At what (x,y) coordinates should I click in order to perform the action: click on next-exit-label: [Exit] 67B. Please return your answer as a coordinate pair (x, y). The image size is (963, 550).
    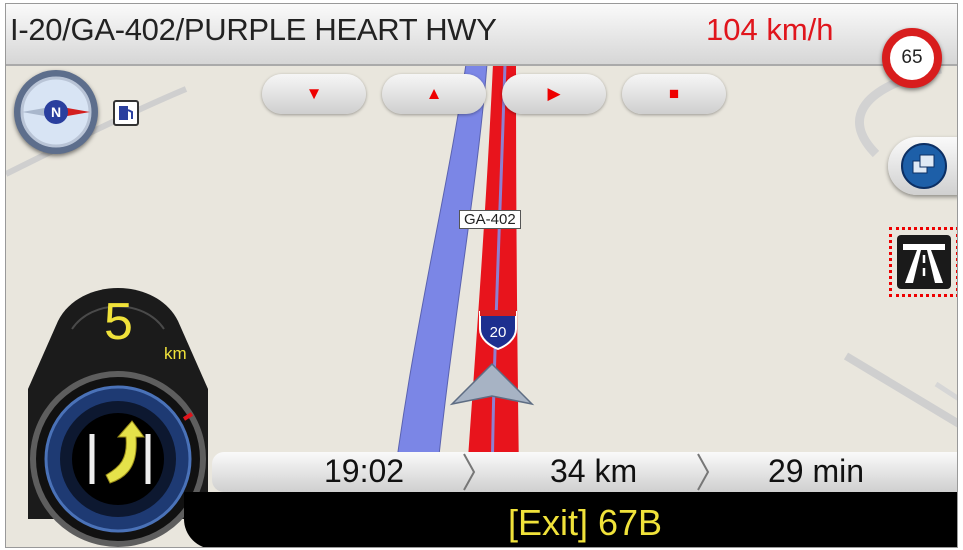
    Looking at the image, I should click on (585, 522).